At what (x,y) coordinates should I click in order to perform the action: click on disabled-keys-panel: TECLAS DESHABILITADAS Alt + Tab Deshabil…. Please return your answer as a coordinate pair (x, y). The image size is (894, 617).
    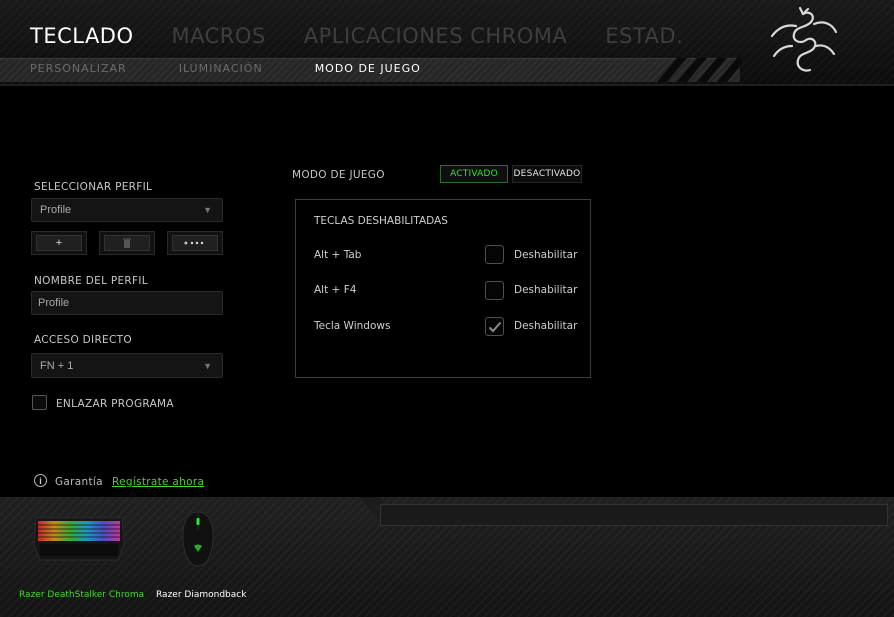
    Looking at the image, I should click on (443, 288).